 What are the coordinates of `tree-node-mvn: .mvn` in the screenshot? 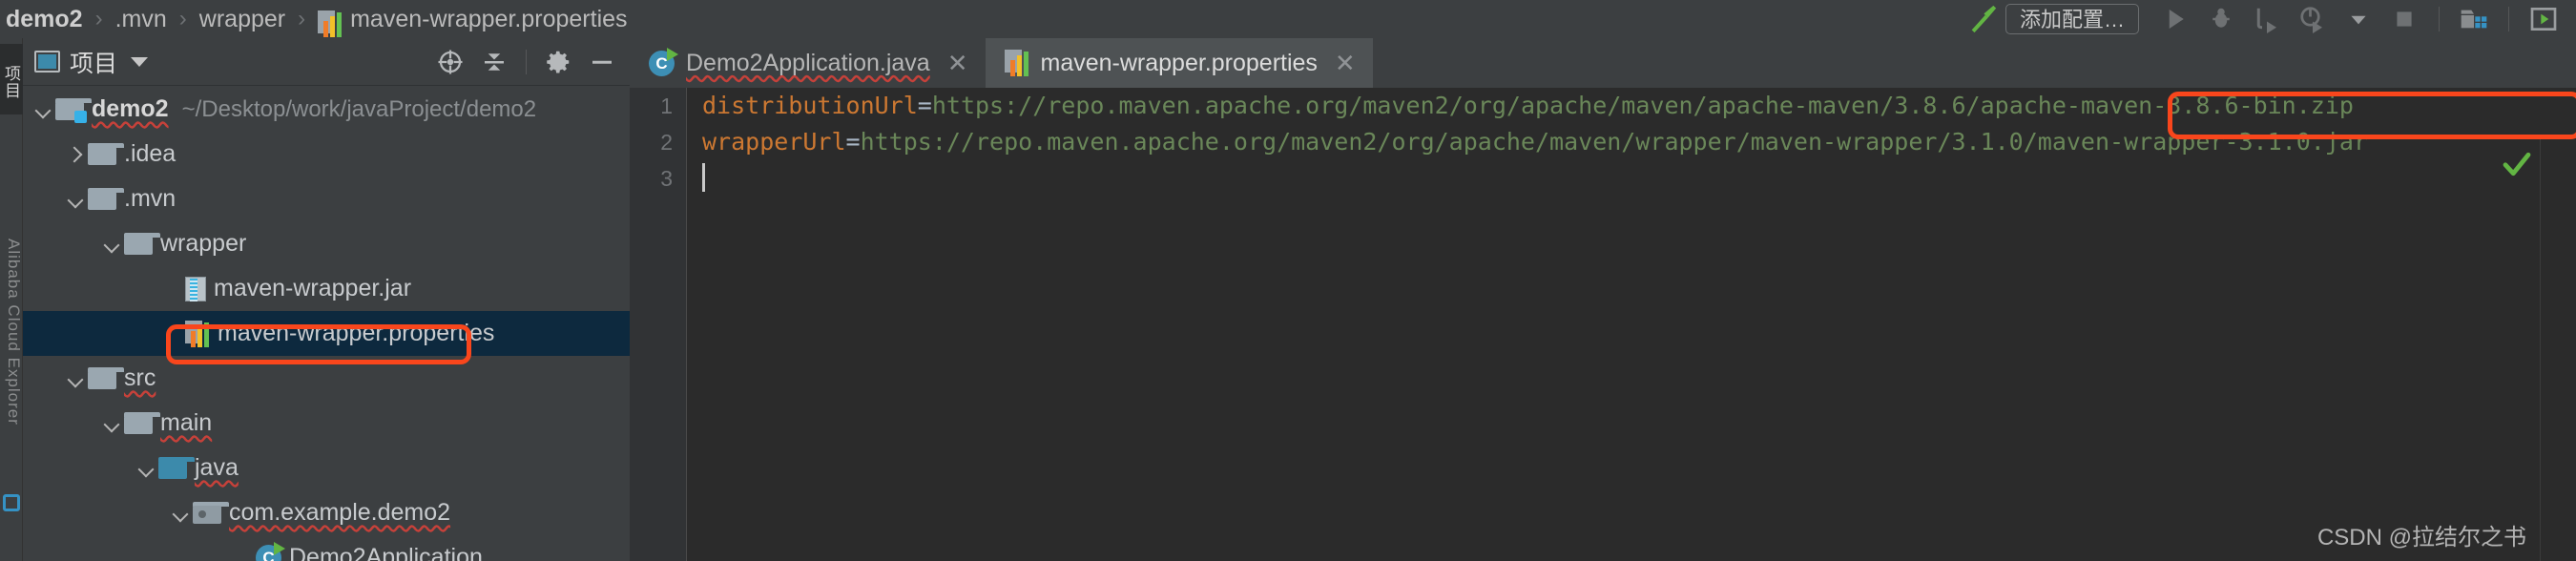 It's located at (326, 199).